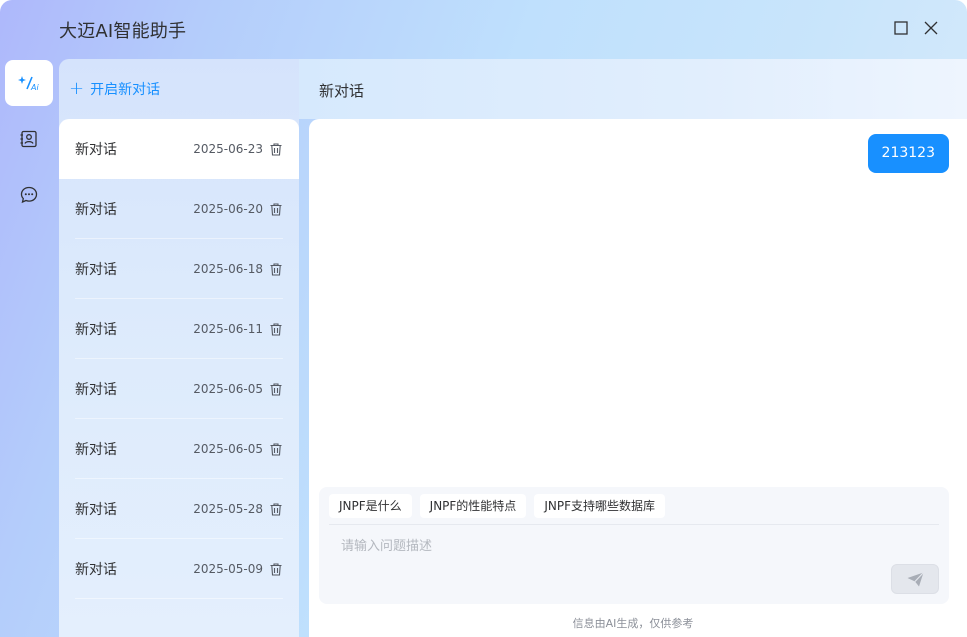 This screenshot has height=637, width=967. I want to click on question-input, so click(621, 546).